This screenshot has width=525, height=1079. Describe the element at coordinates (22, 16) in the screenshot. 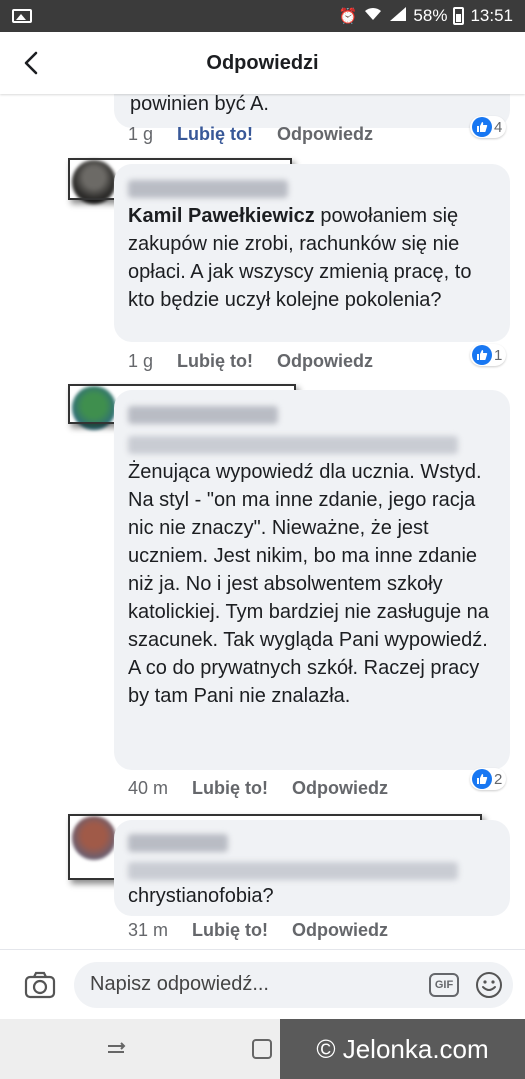

I see `gallery-notification-icon` at that location.